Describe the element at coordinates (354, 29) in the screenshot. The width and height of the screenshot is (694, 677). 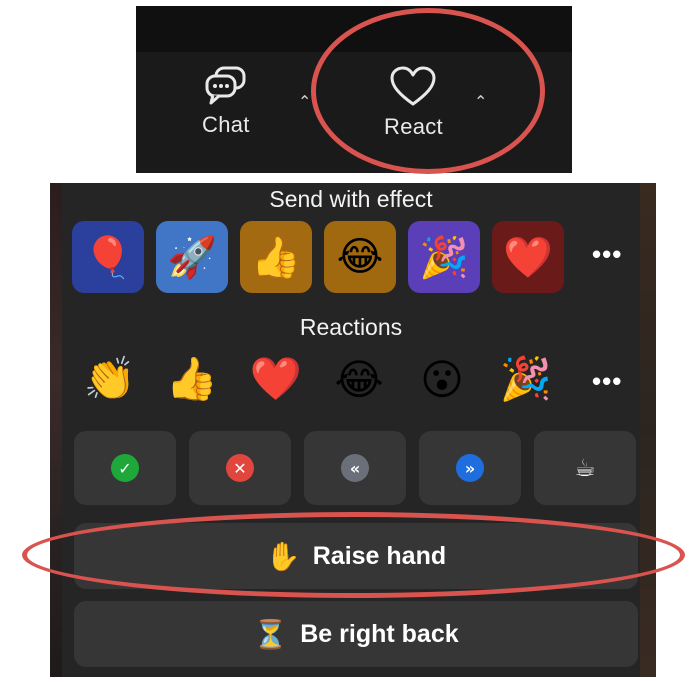
I see `toolbar-top-strip` at that location.